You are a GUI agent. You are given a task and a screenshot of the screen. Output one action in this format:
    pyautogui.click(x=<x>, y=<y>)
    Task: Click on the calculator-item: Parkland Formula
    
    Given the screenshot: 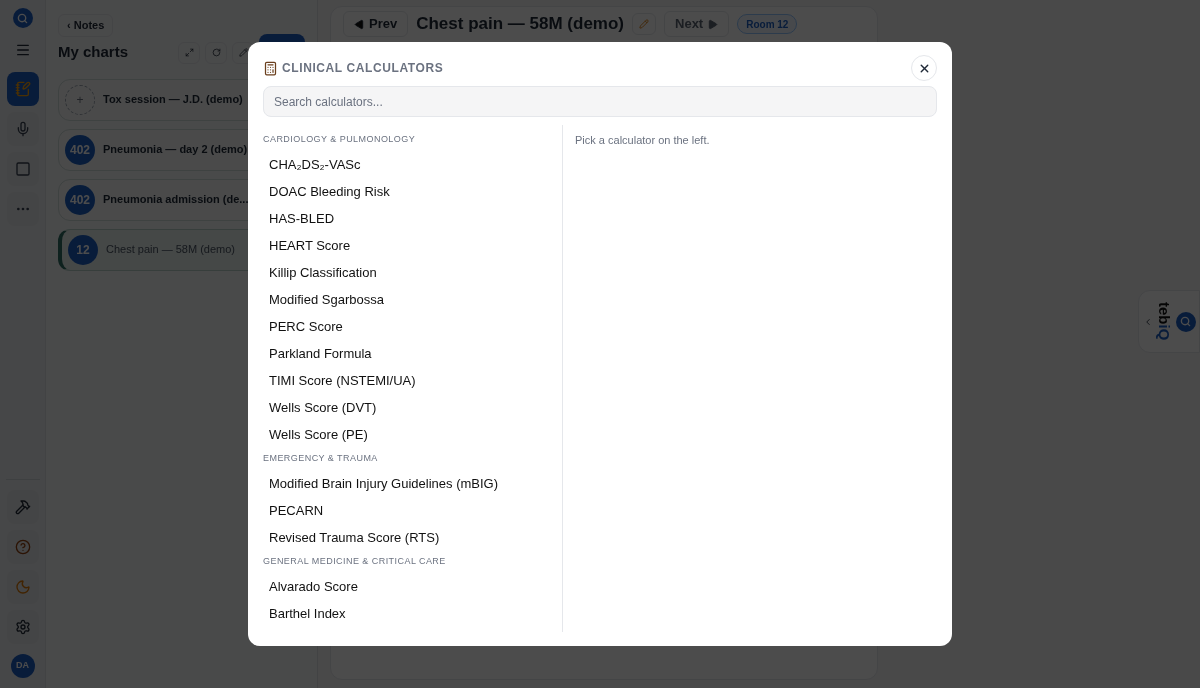 What is the action you would take?
    pyautogui.click(x=408, y=353)
    